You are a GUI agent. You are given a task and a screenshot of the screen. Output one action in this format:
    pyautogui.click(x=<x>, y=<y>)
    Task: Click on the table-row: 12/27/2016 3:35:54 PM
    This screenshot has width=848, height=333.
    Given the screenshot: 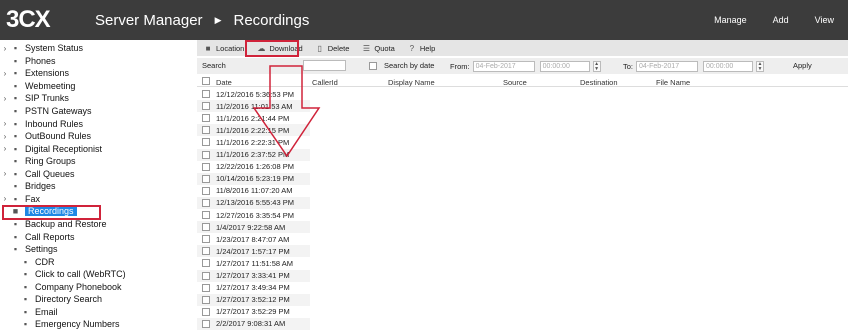 What is the action you would take?
    pyautogui.click(x=253, y=215)
    